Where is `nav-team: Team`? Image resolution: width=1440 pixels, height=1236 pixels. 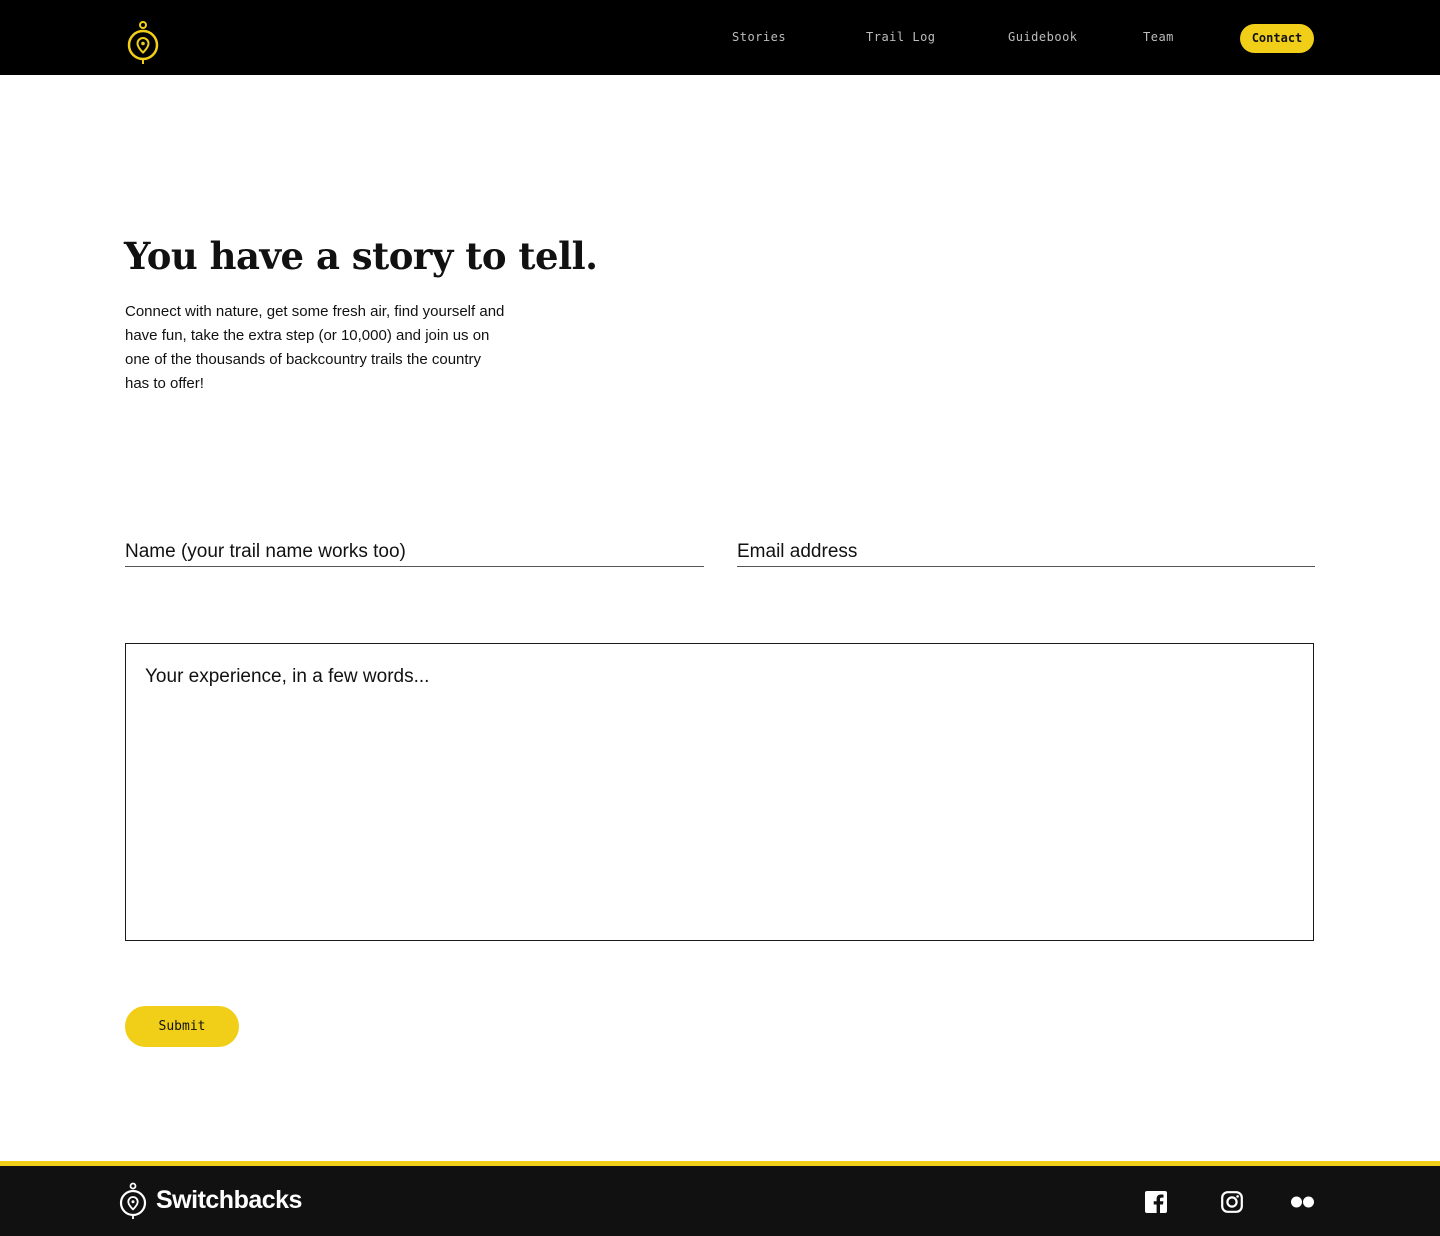
nav-team: Team is located at coordinates (1158, 37).